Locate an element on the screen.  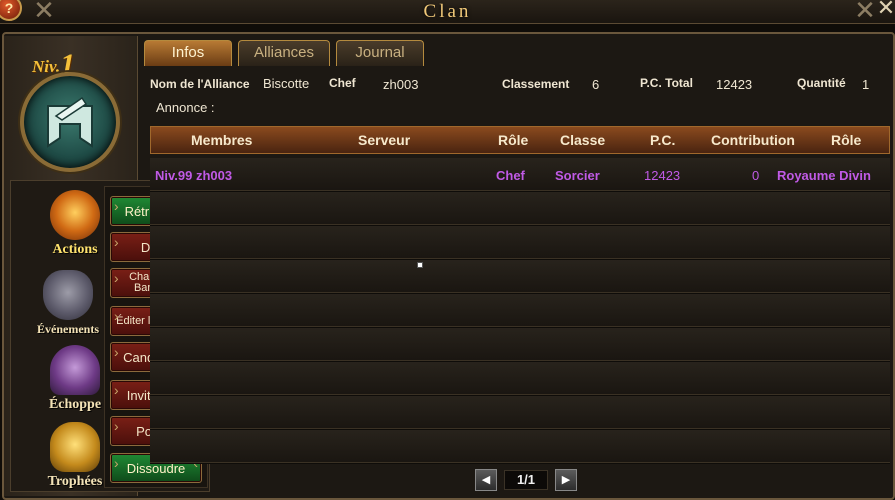
window-title: Clan is located at coordinates (447, 11).